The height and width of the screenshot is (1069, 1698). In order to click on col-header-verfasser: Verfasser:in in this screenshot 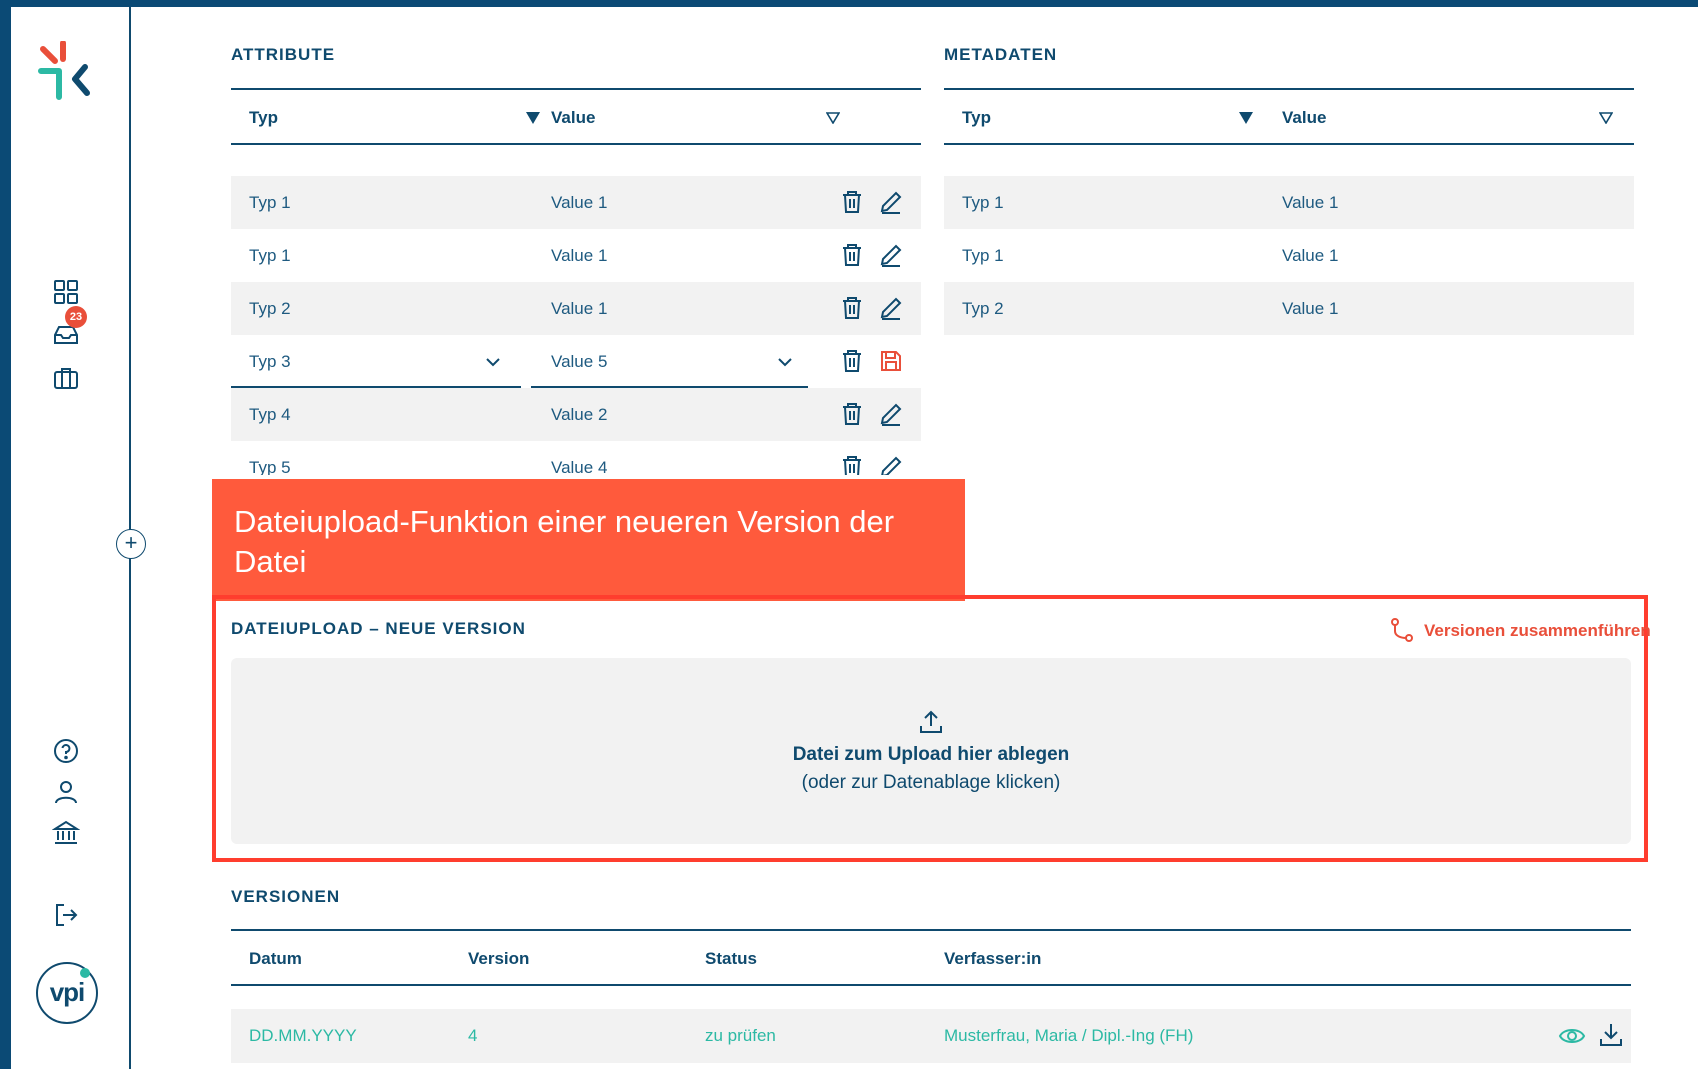, I will do `click(992, 959)`.